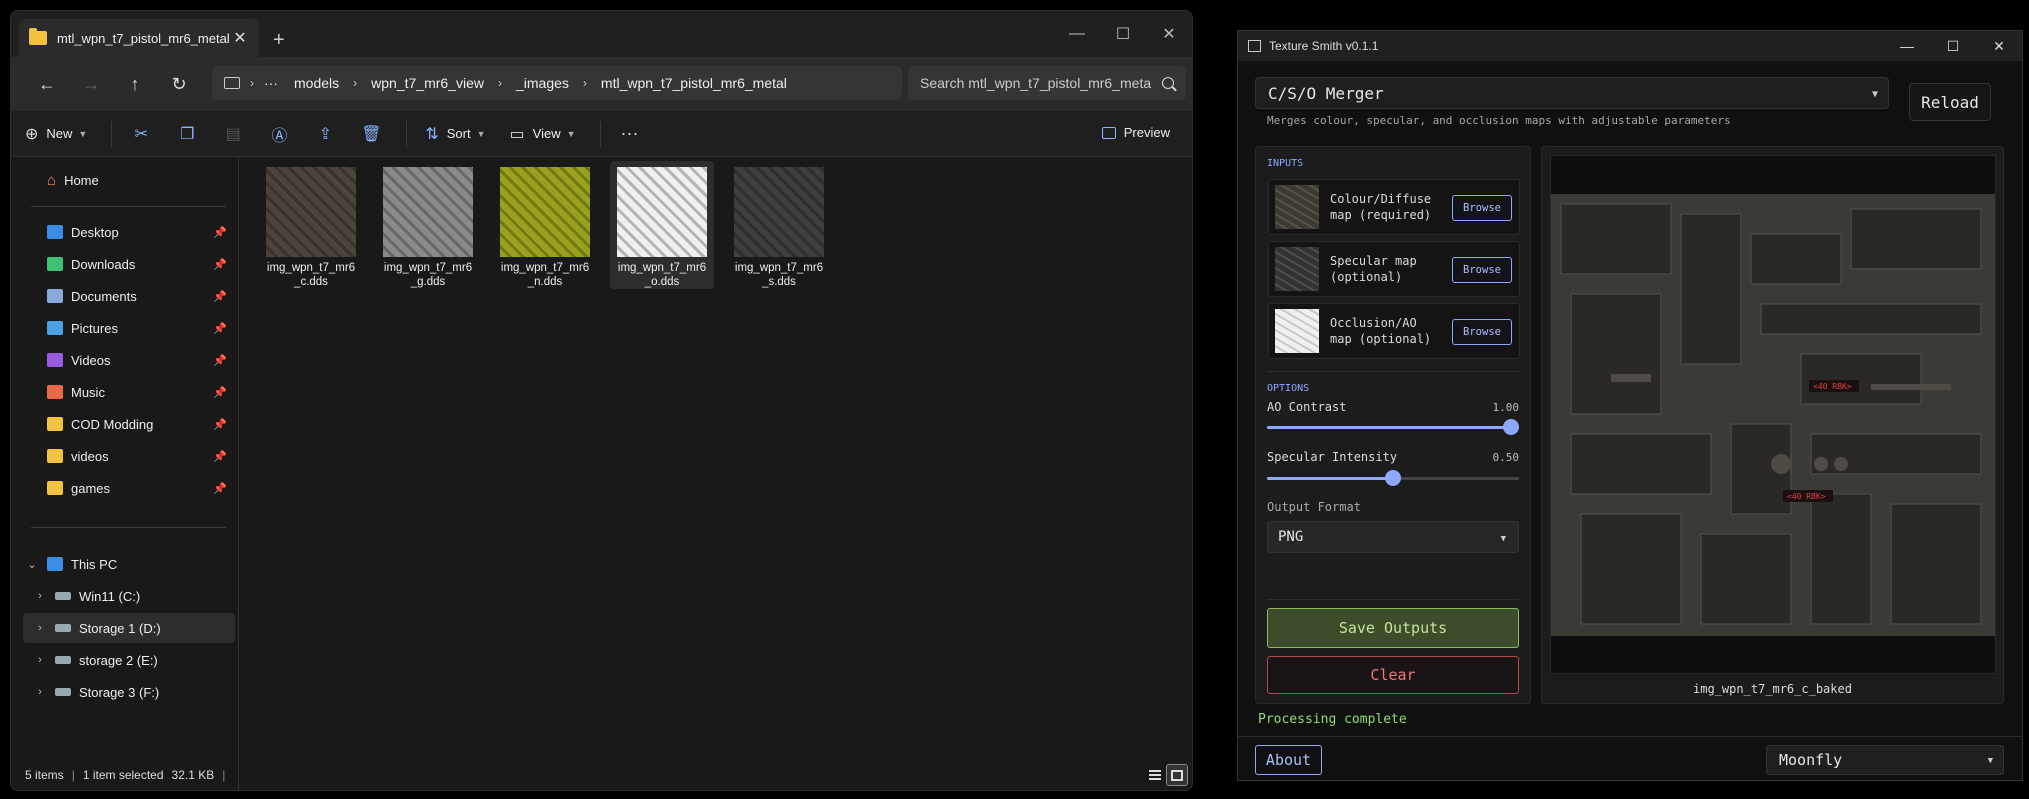  I want to click on explorer-tab: mtl_wpn_t7_pistol_mr6_metal ✕, so click(139, 38).